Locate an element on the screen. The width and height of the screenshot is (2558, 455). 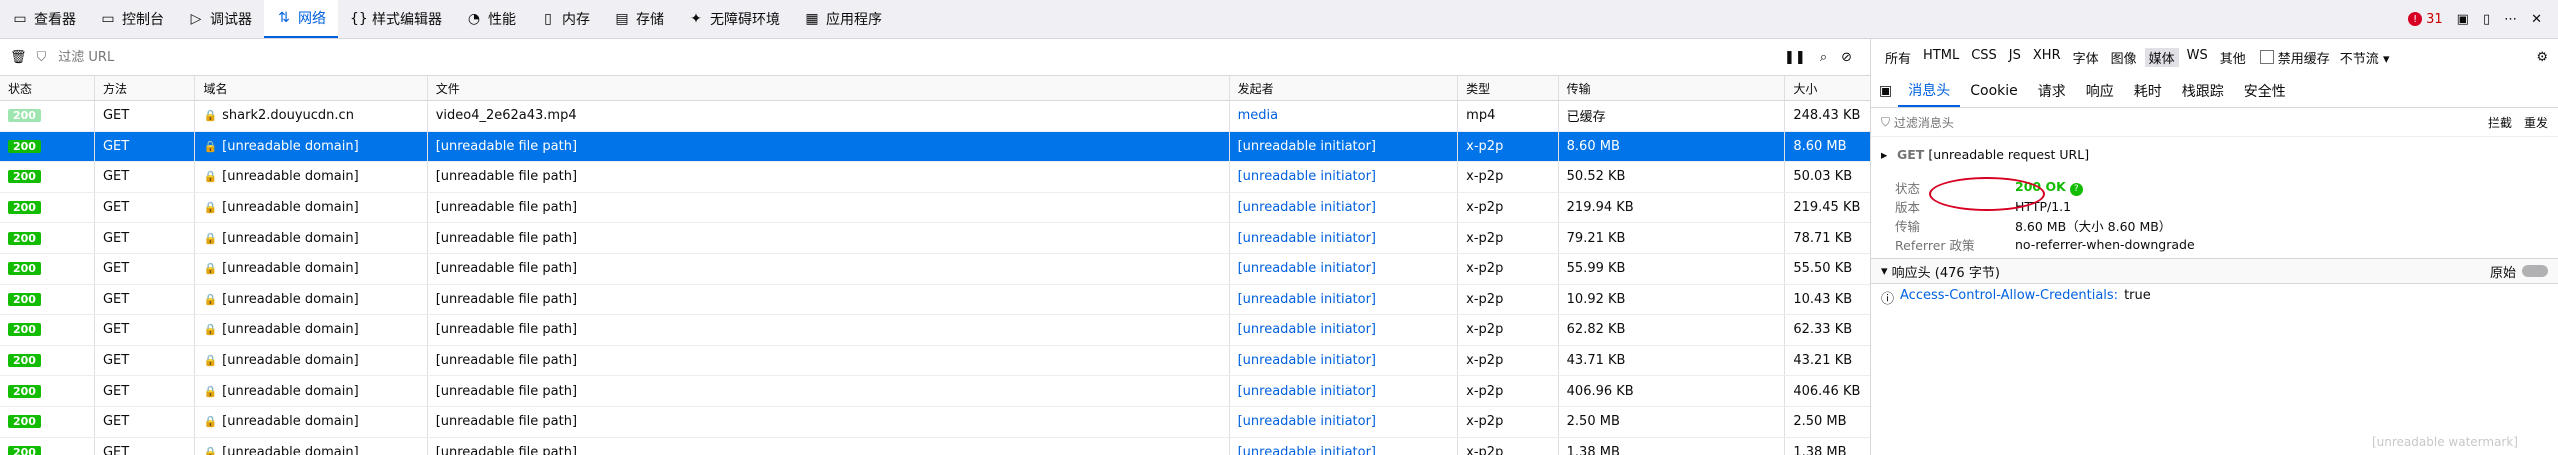
type-filter-其他: 其他 is located at coordinates (2233, 57).